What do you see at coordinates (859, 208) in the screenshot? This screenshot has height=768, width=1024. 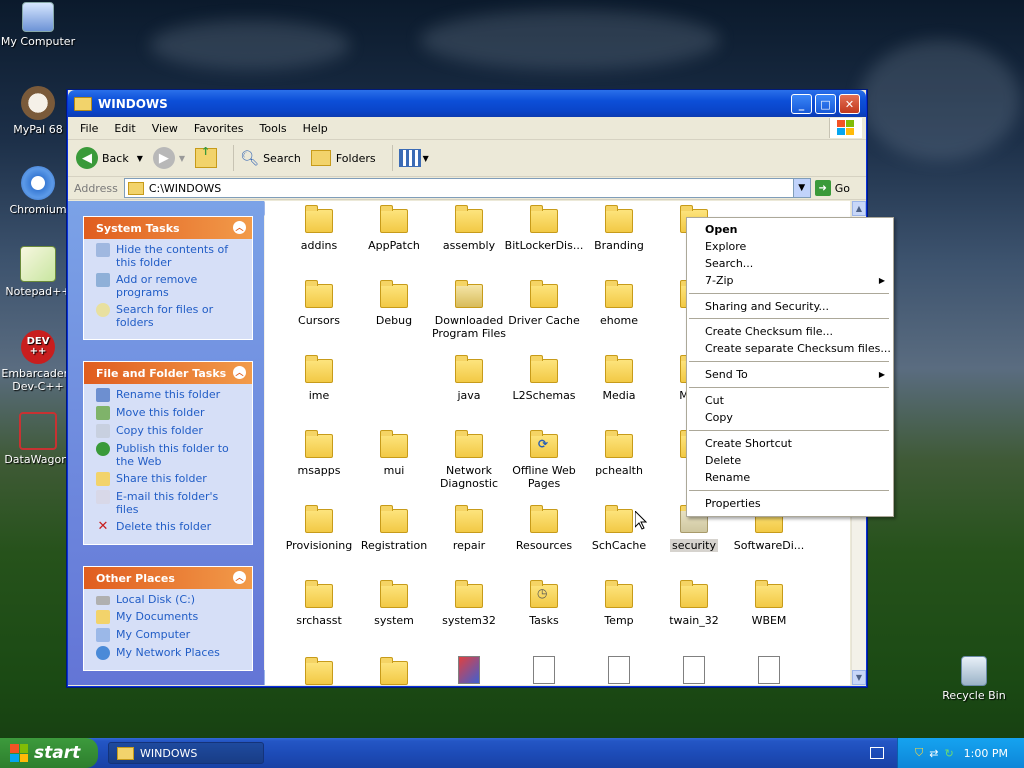 I see `scroll-up-button: ▲` at bounding box center [859, 208].